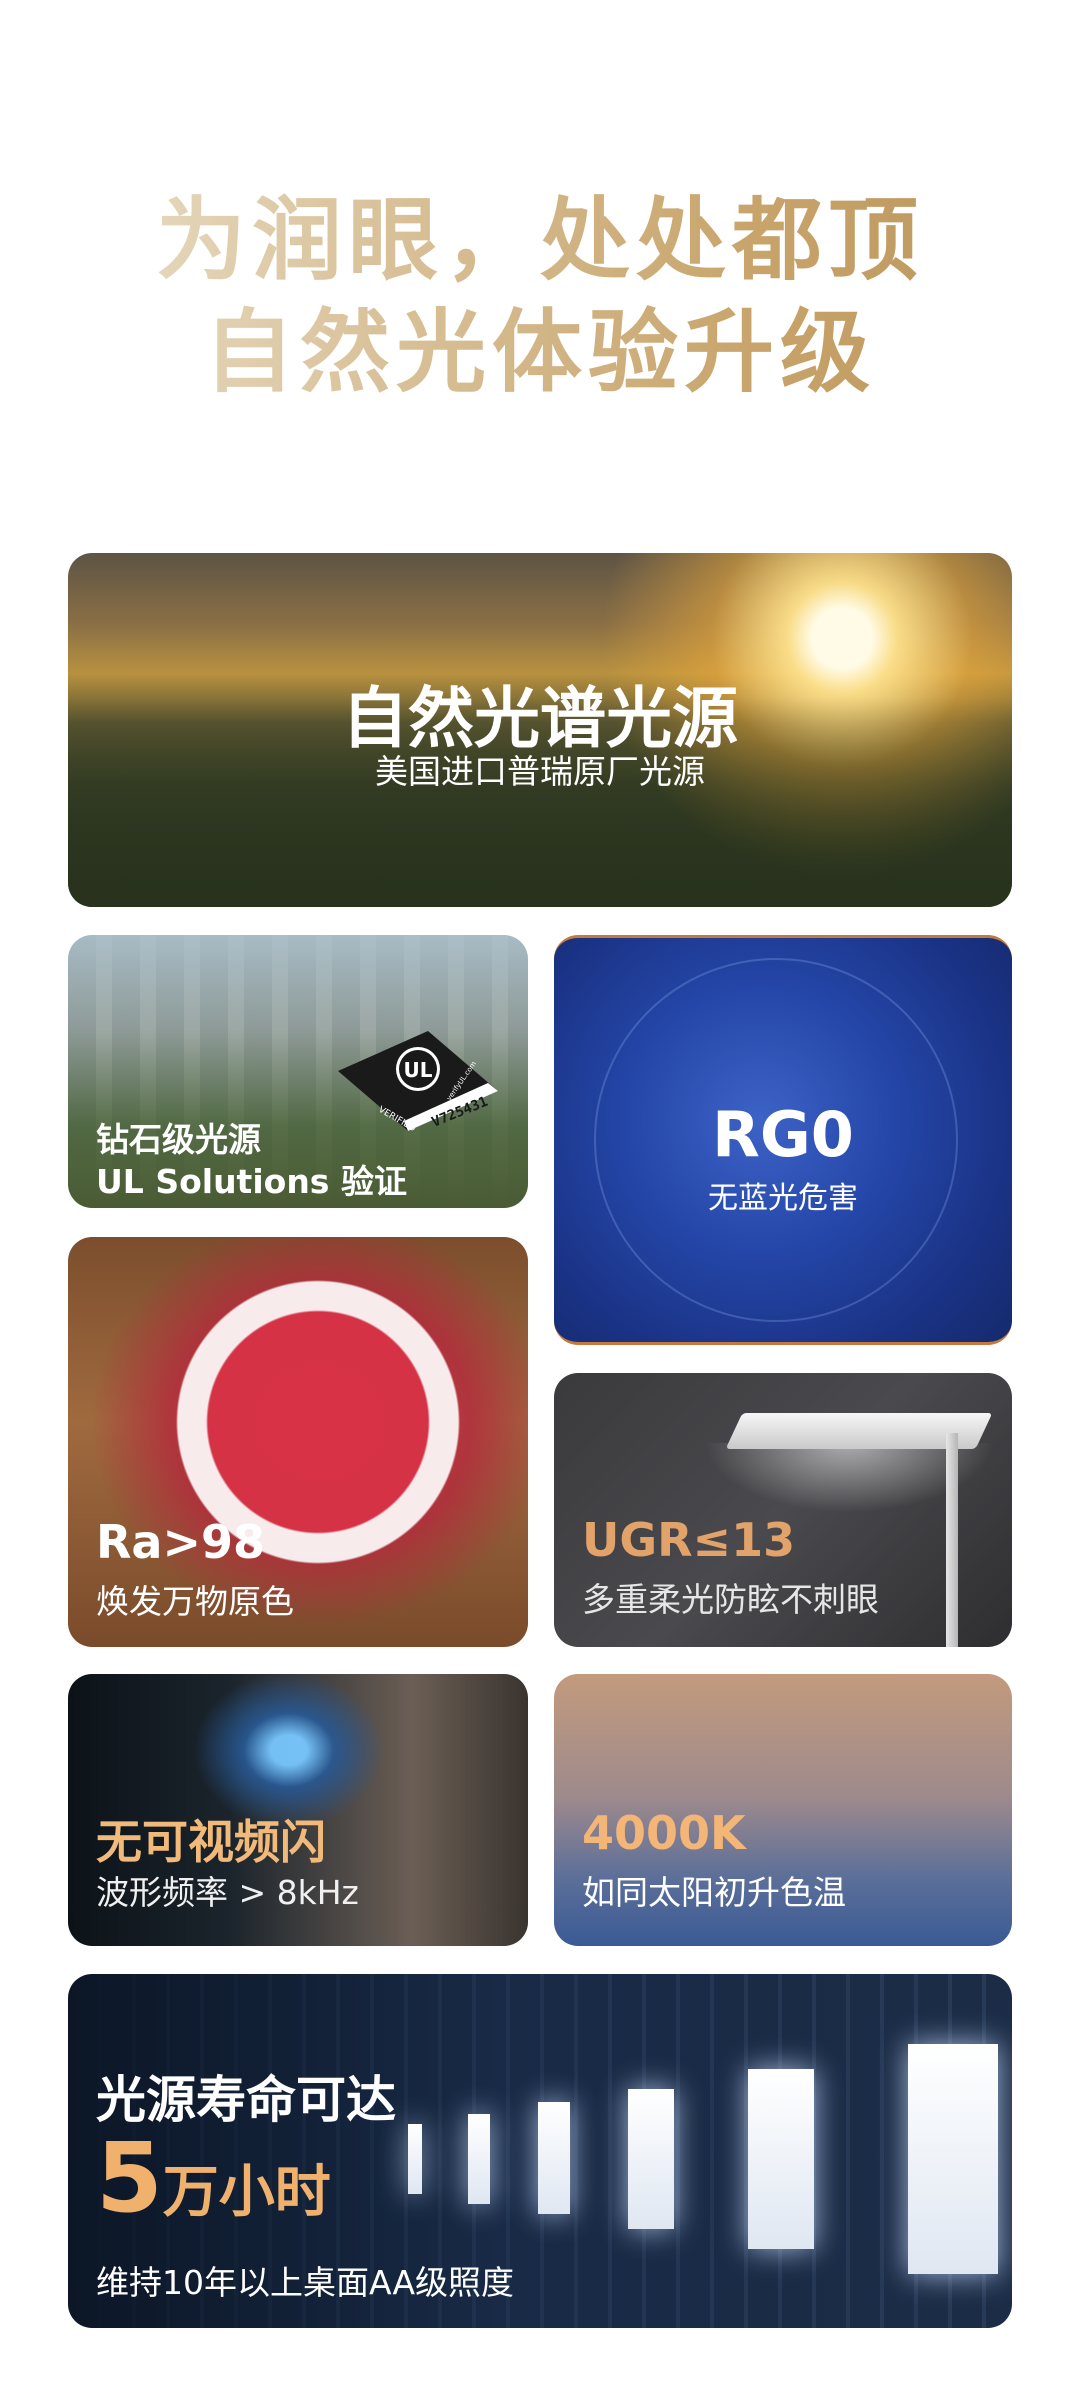  Describe the element at coordinates (298, 1810) in the screenshot. I see `flicker-card: 无可视频闪 波形频率 > 8kHz` at that location.